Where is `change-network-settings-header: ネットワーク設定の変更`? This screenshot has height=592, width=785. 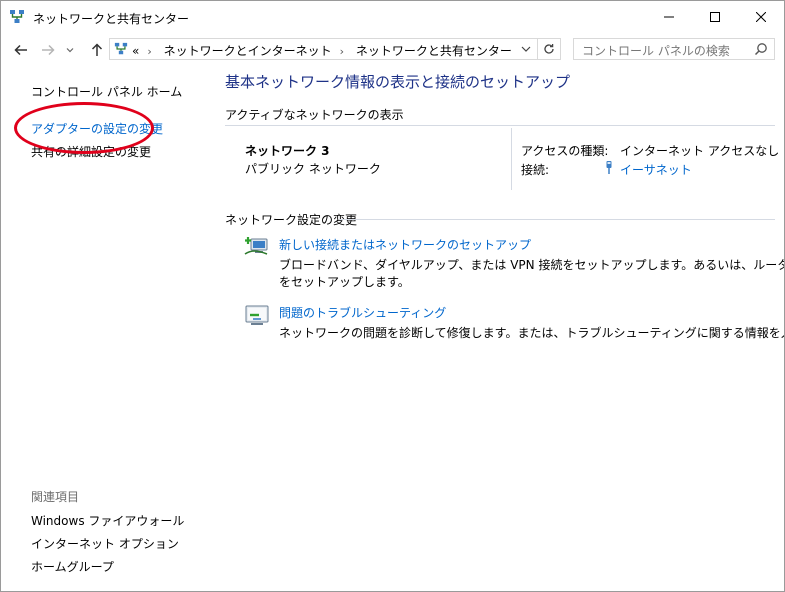
change-network-settings-header: ネットワーク設定の変更 is located at coordinates (291, 220).